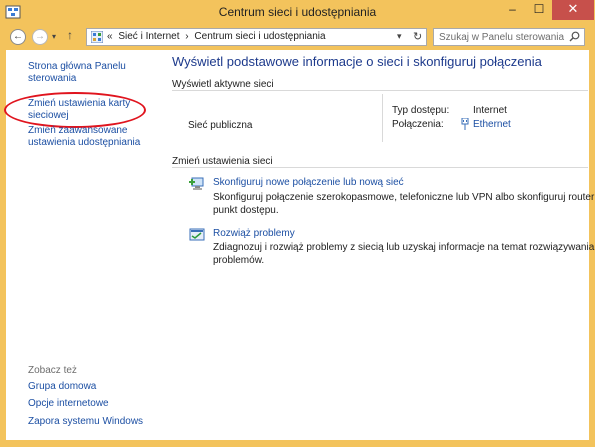  I want to click on network-name: Sieć publiczna, so click(220, 125).